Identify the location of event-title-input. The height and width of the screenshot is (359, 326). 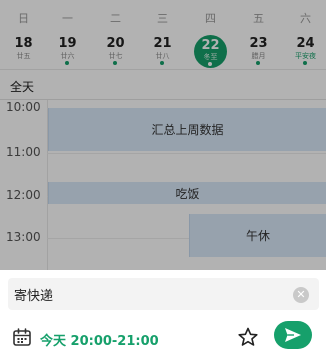
(163, 294).